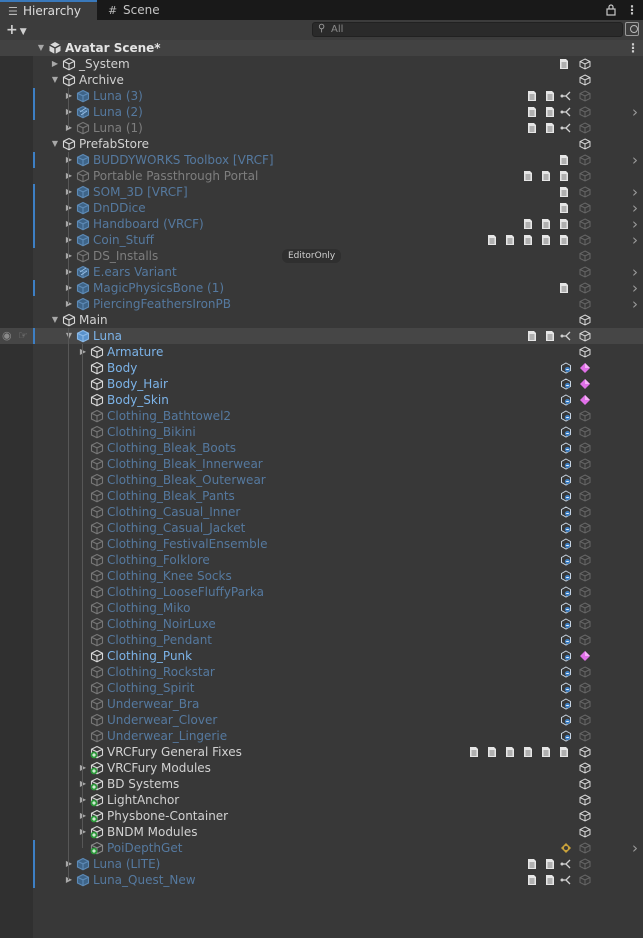 The height and width of the screenshot is (938, 643). Describe the element at coordinates (321, 416) in the screenshot. I see `tree-row: Clothing_Bathtowel2` at that location.